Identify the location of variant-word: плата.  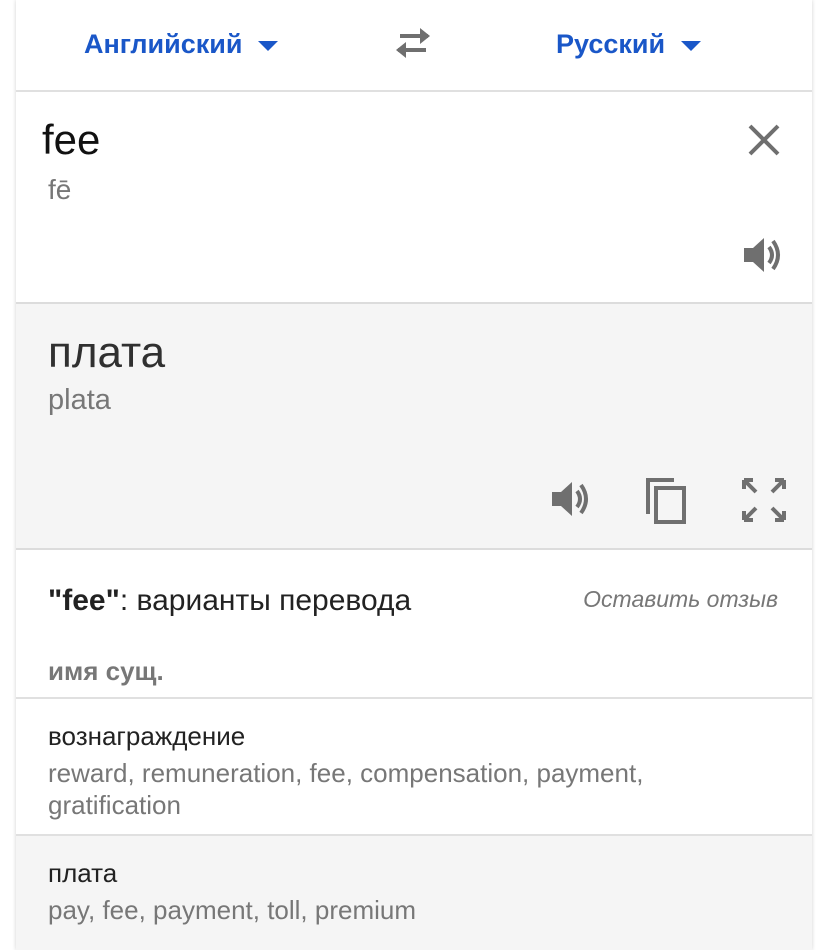
(83, 873).